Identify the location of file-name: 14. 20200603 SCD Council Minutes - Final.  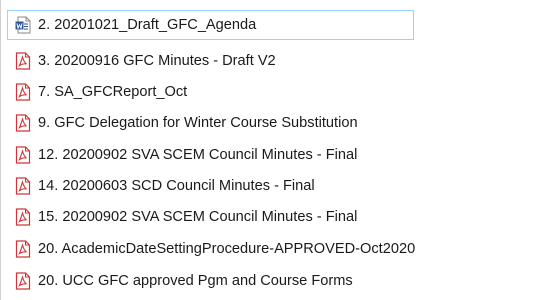
(176, 186).